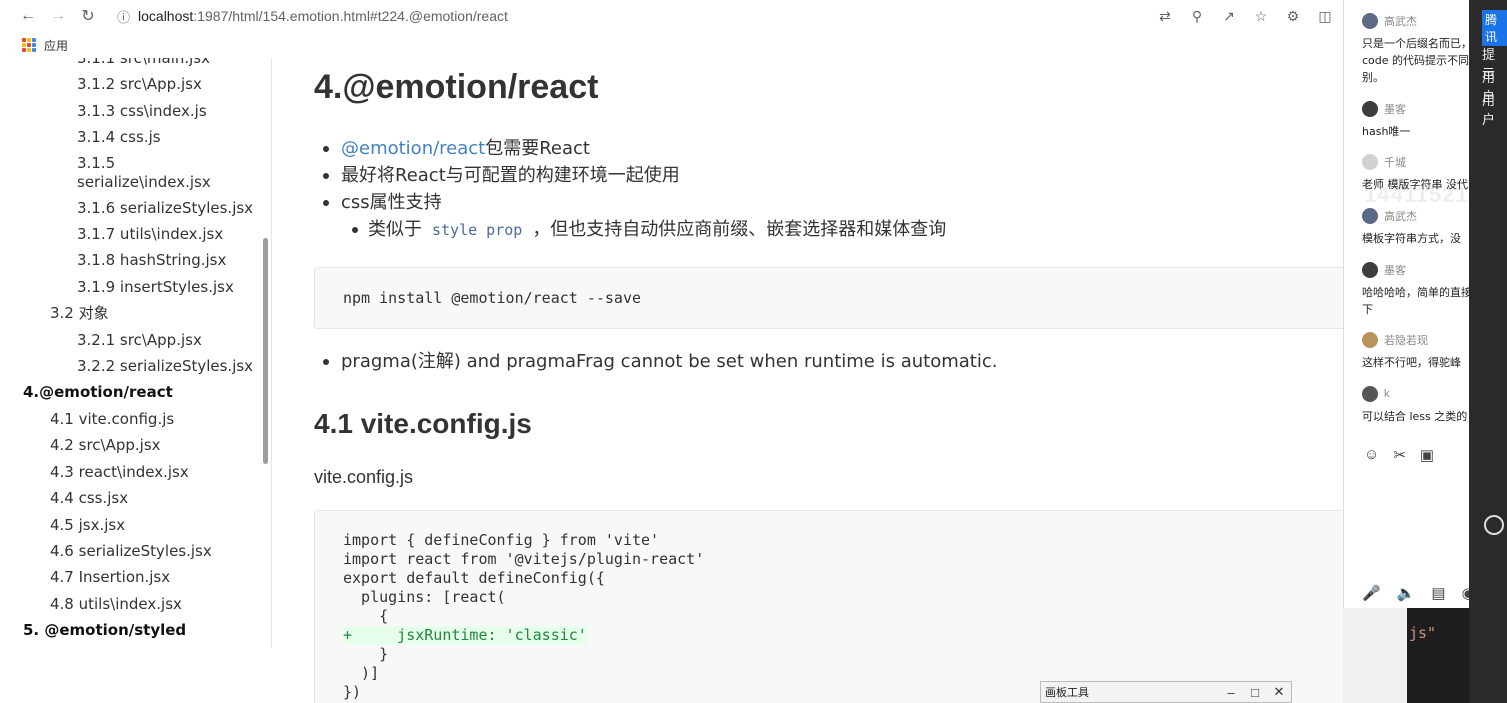  I want to click on toc-item: 4.4 css.jsx, so click(135, 498).